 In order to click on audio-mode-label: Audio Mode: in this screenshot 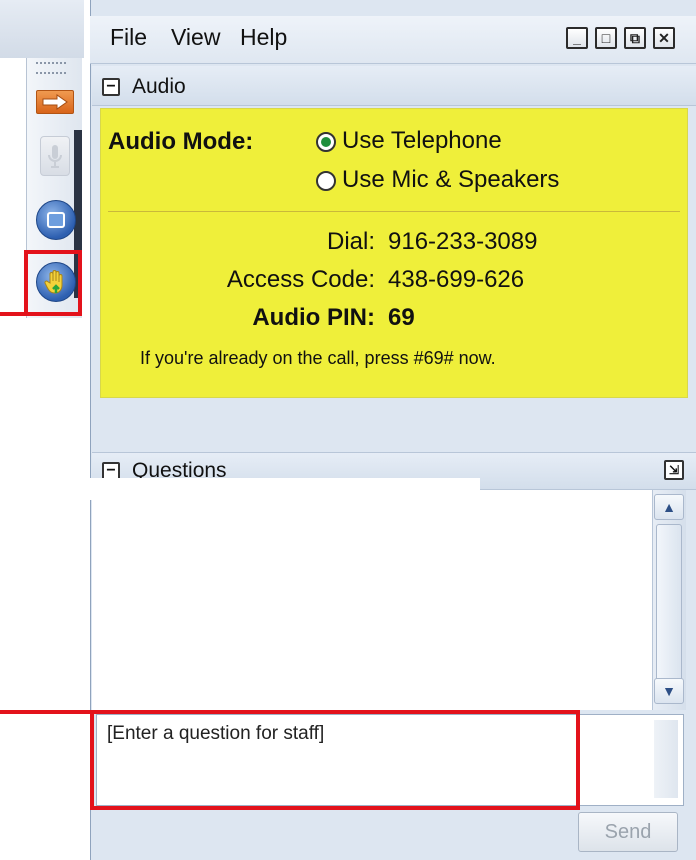, I will do `click(181, 141)`.